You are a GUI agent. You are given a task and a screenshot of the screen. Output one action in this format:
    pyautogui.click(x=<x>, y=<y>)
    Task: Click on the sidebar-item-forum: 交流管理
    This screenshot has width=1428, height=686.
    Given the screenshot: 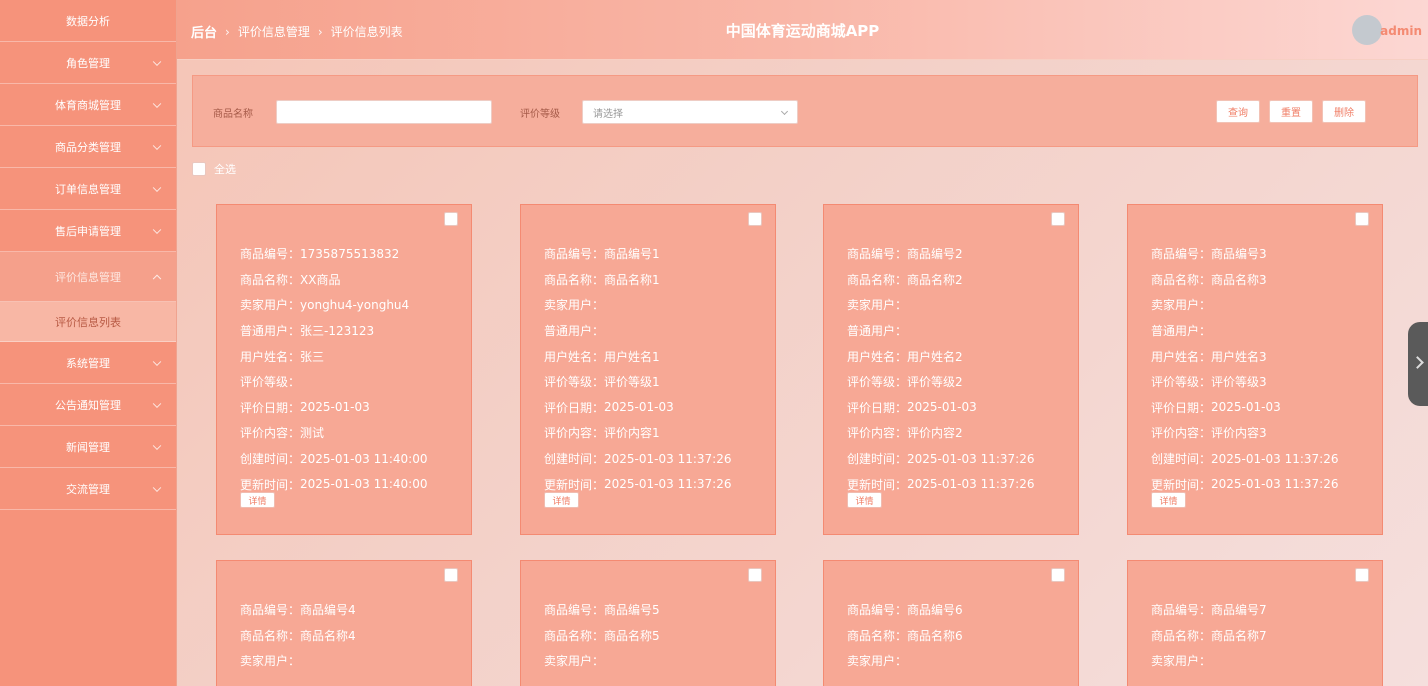 What is the action you would take?
    pyautogui.click(x=88, y=489)
    